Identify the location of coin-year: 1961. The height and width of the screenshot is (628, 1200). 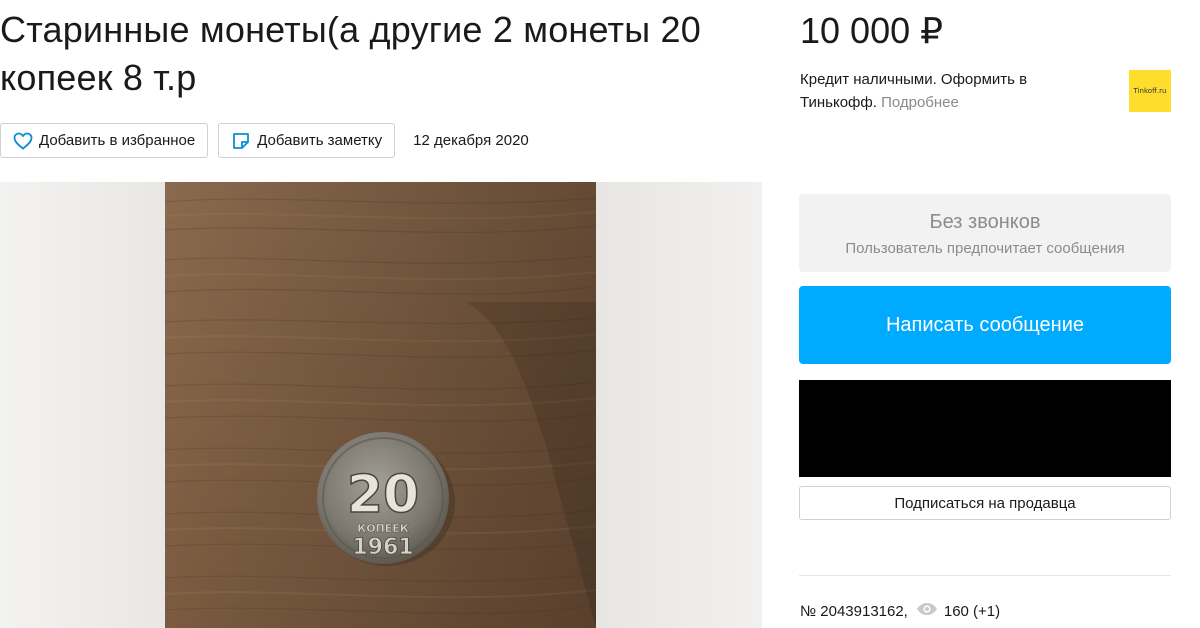
(382, 547).